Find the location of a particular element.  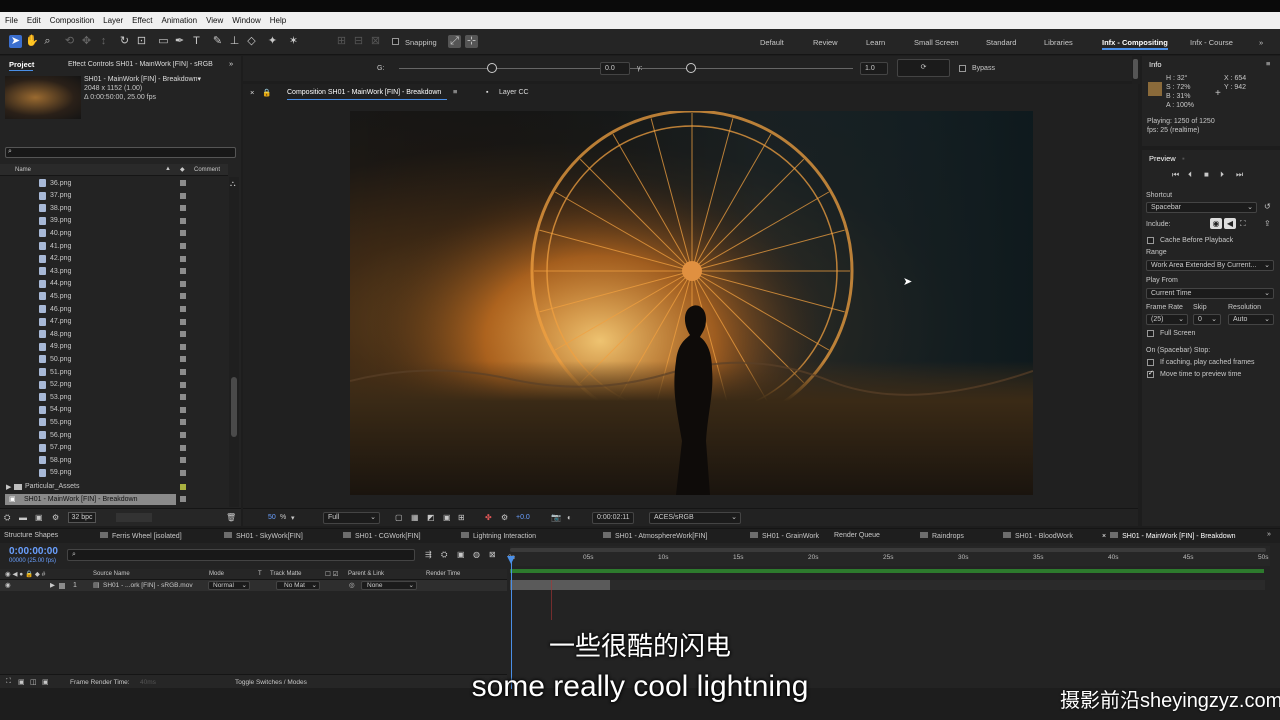

pen-tool-icon: ✒ is located at coordinates (179, 41).